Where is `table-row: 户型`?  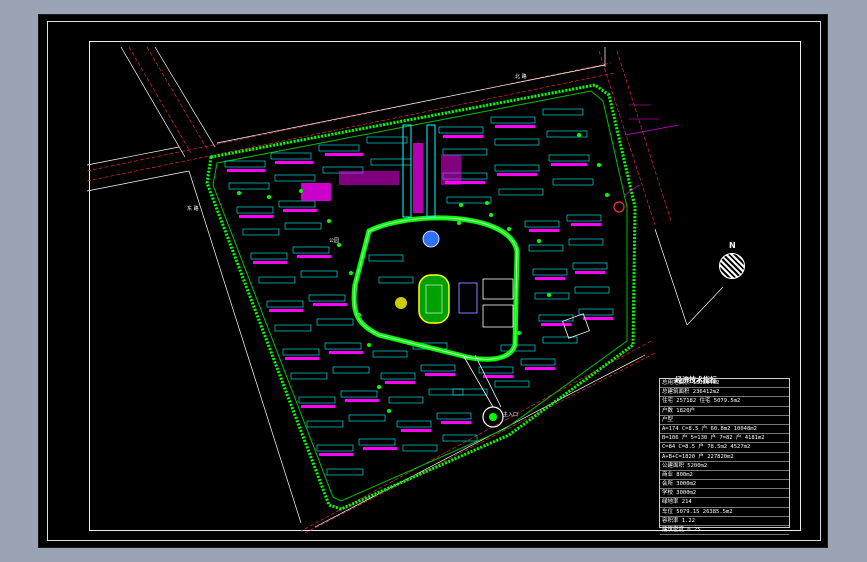
table-row: 户型 is located at coordinates (724, 420).